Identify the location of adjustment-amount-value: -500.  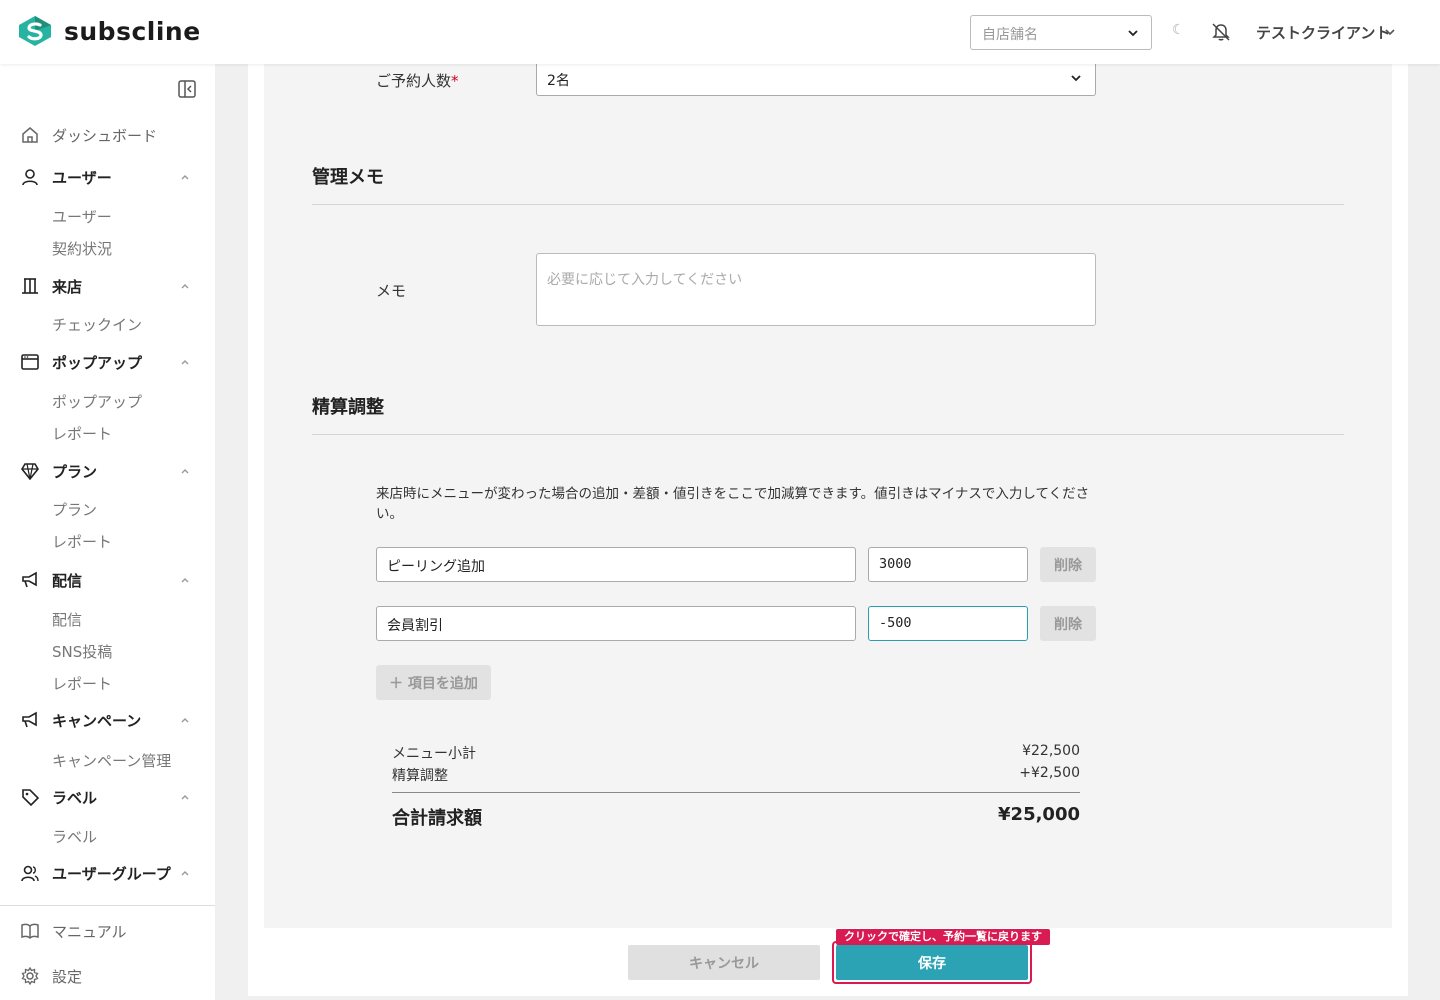
(895, 623).